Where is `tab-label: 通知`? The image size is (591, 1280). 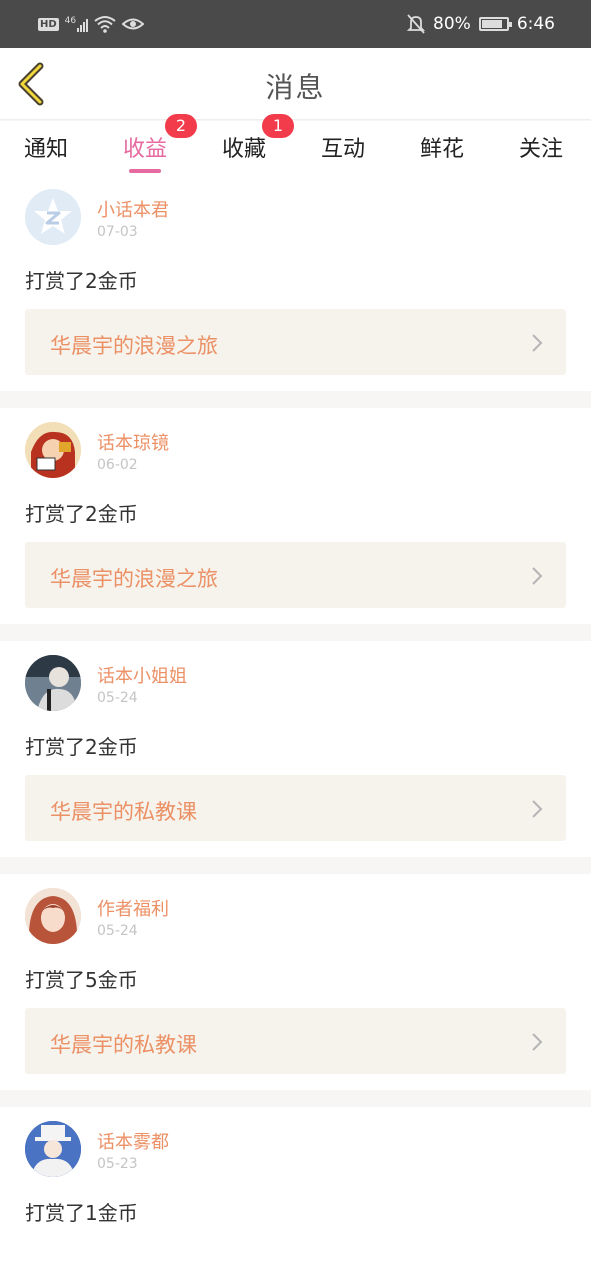
tab-label: 通知 is located at coordinates (46, 149).